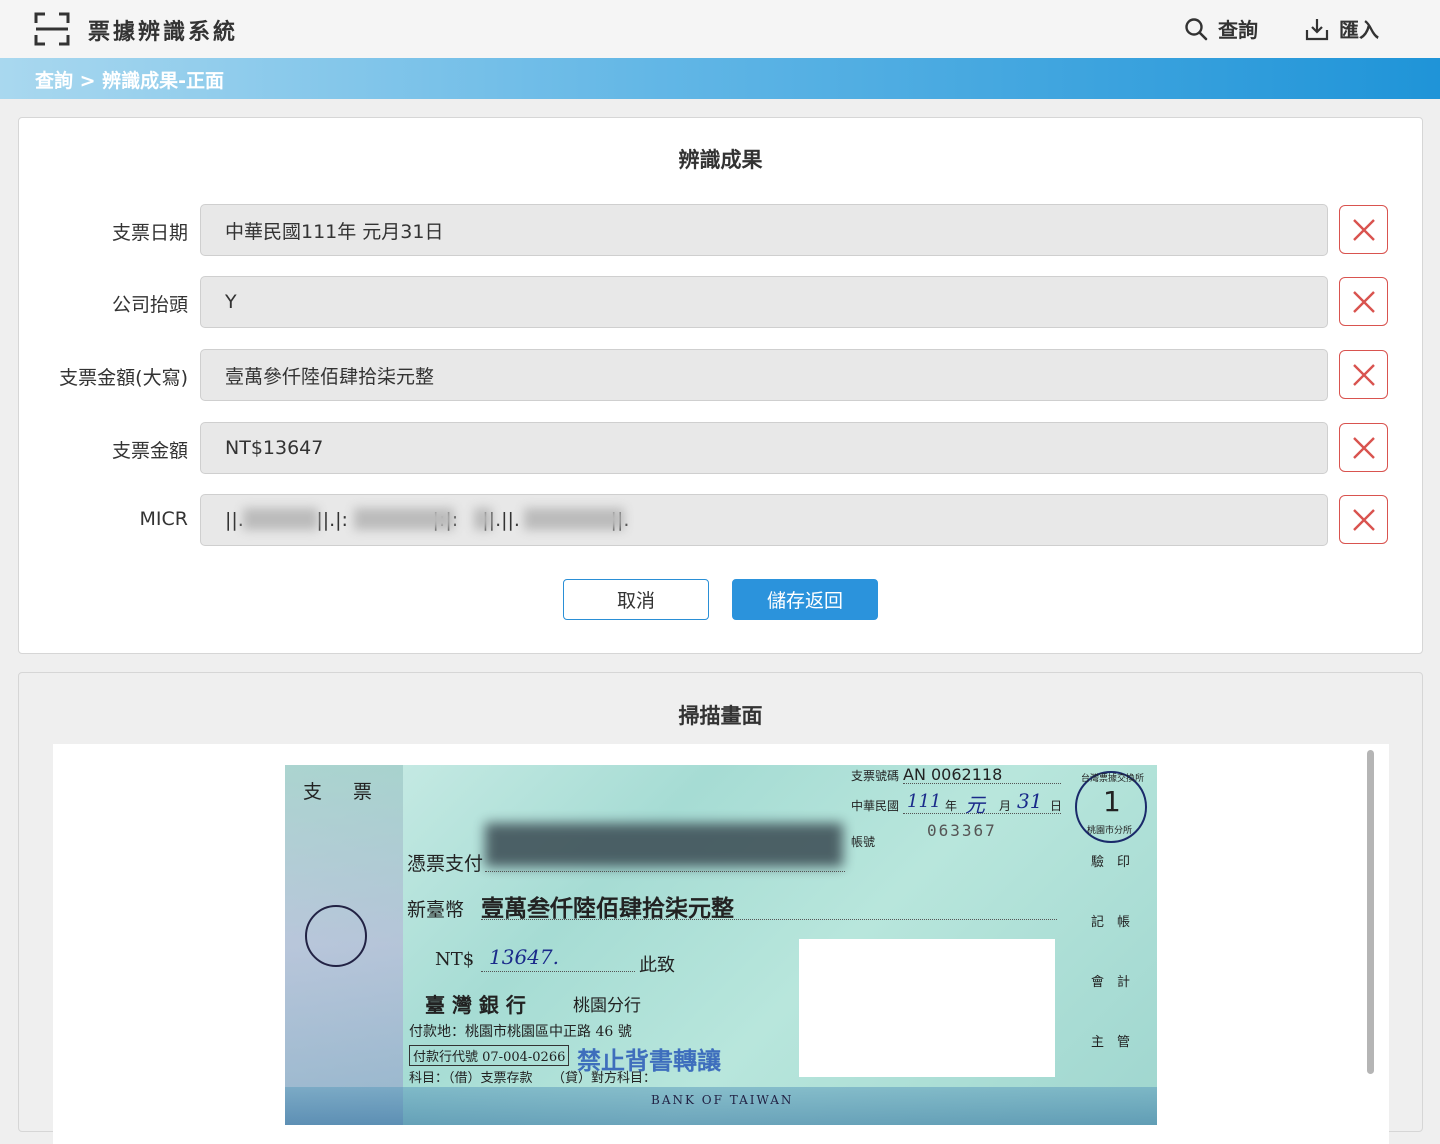 This screenshot has width=1440, height=1144. Describe the element at coordinates (636, 599) in the screenshot. I see `cancel-button: 取消` at that location.